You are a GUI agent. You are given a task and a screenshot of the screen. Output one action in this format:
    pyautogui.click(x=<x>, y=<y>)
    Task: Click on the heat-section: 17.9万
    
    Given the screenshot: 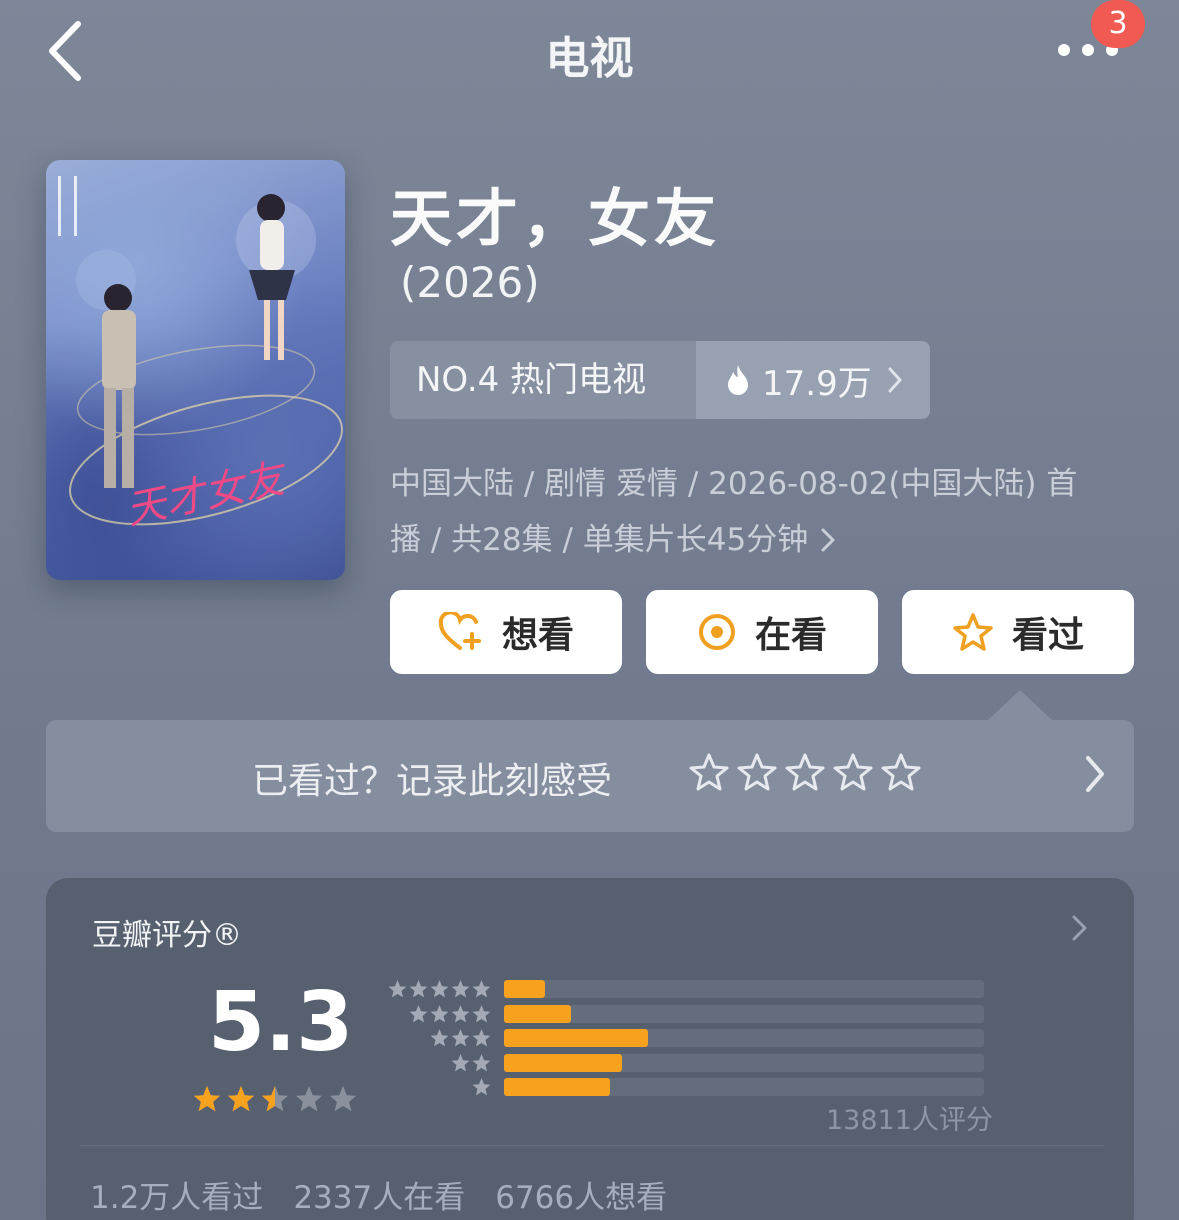 What is the action you would take?
    pyautogui.click(x=813, y=380)
    